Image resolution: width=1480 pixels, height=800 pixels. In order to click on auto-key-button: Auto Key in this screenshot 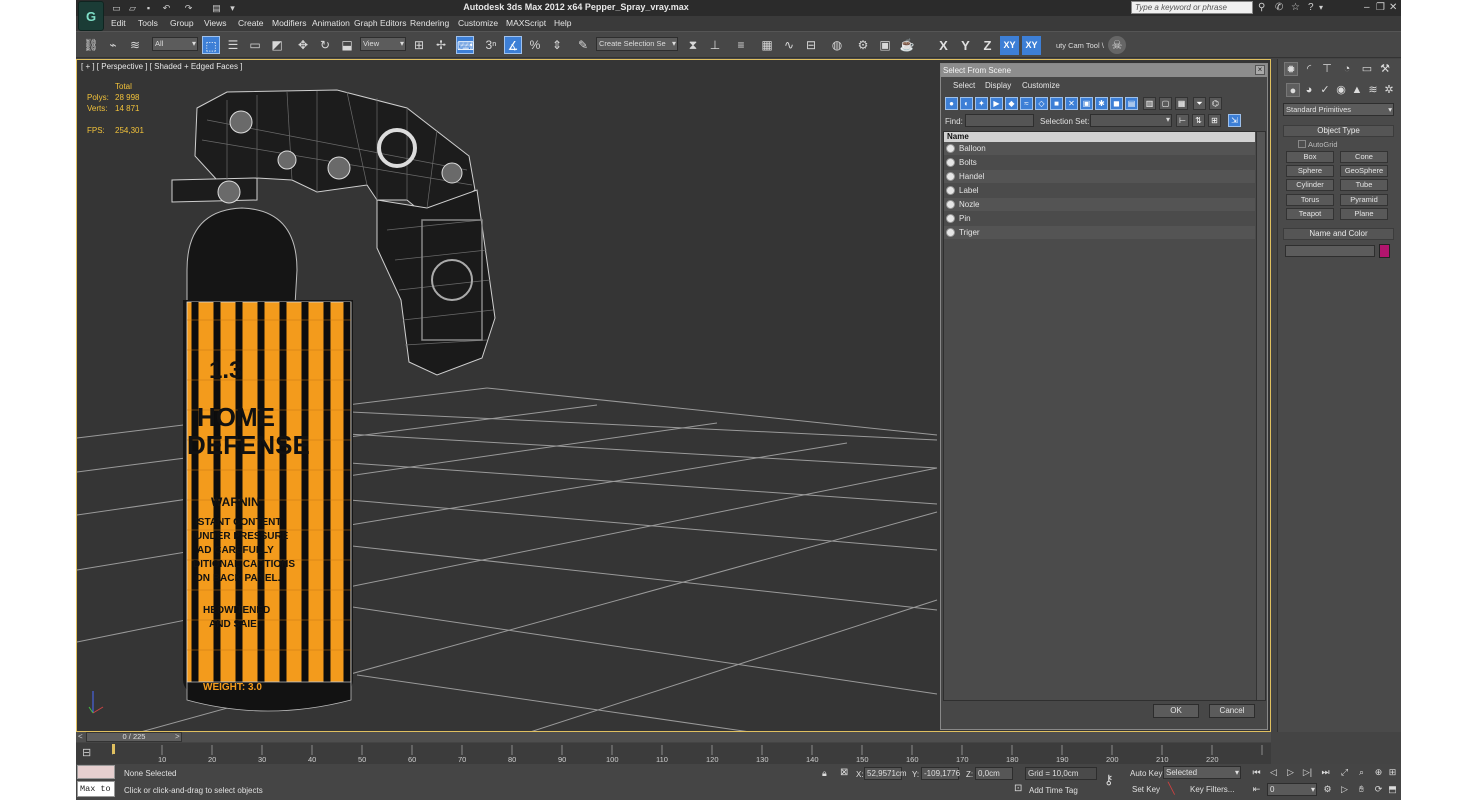, I will do `click(1146, 773)`.